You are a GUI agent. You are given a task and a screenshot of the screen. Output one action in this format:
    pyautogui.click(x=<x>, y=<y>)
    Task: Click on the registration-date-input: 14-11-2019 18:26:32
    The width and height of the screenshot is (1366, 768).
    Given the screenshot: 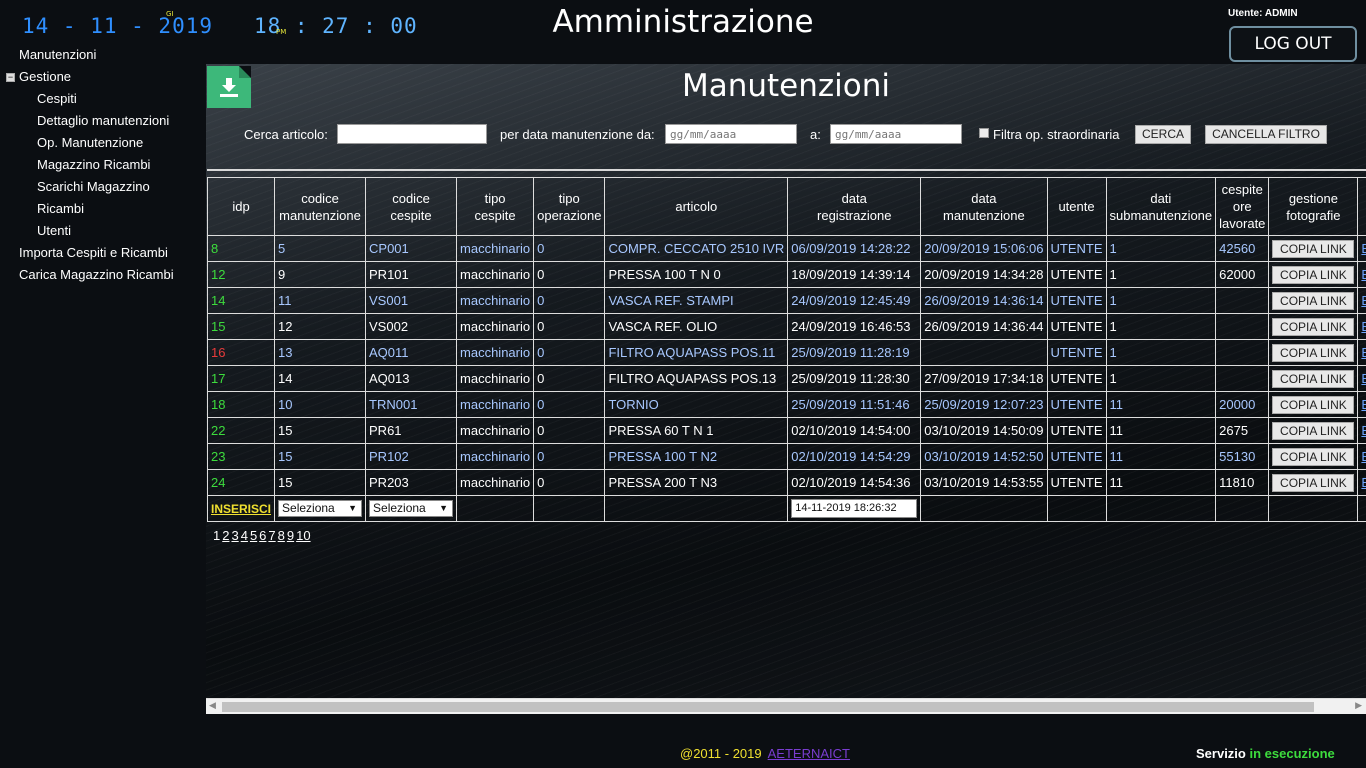 What is the action you would take?
    pyautogui.click(x=854, y=508)
    